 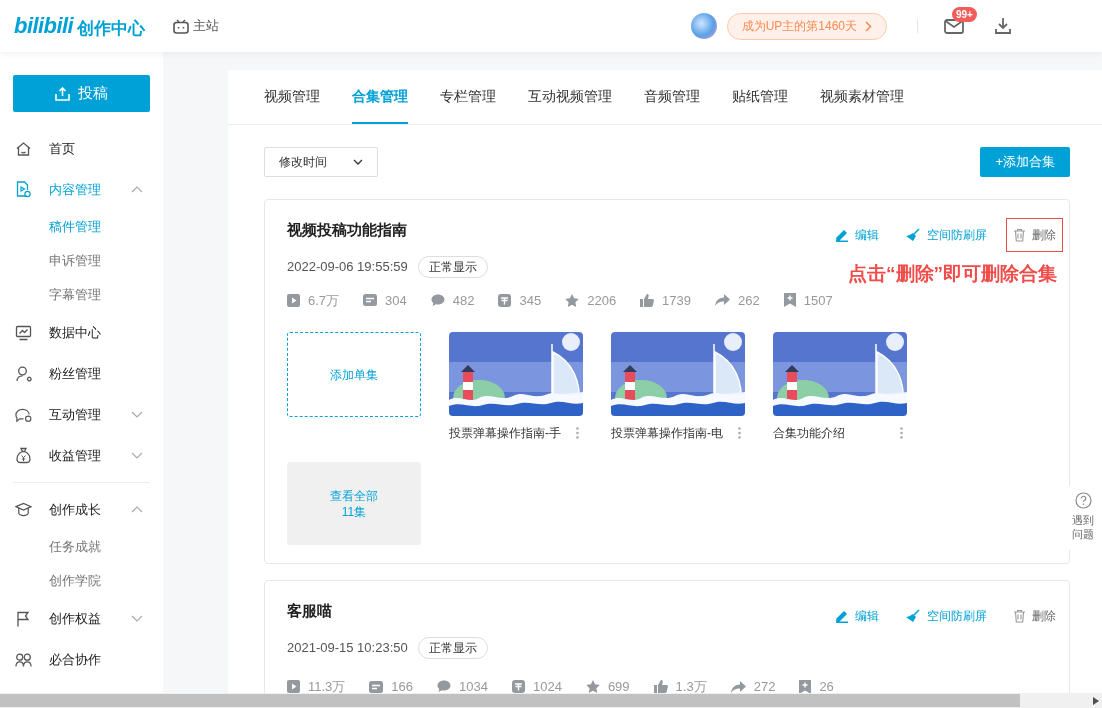 What do you see at coordinates (206, 26) in the screenshot?
I see `main-site-link: 主站` at bounding box center [206, 26].